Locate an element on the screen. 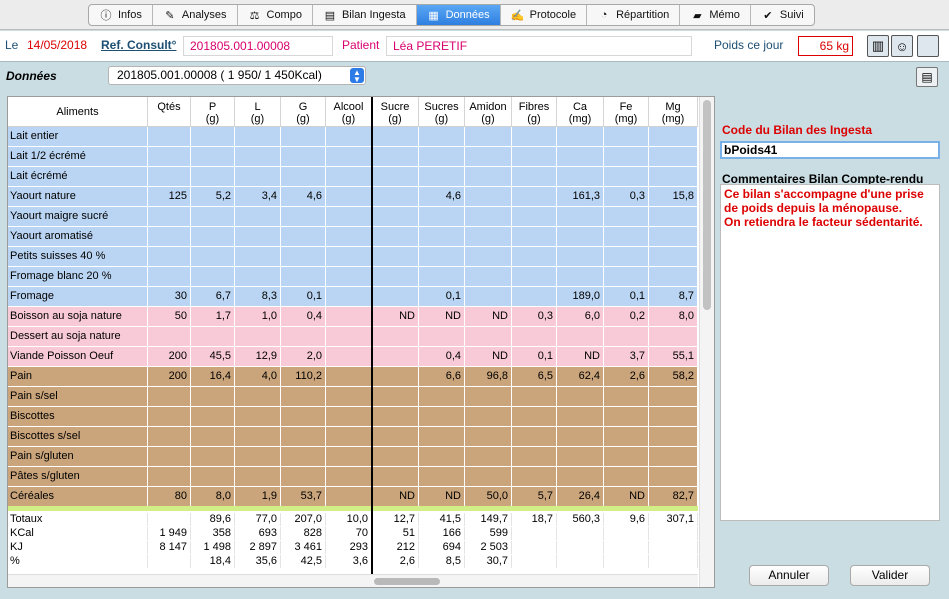  table-row: Biscottes s/sel is located at coordinates (353, 437).